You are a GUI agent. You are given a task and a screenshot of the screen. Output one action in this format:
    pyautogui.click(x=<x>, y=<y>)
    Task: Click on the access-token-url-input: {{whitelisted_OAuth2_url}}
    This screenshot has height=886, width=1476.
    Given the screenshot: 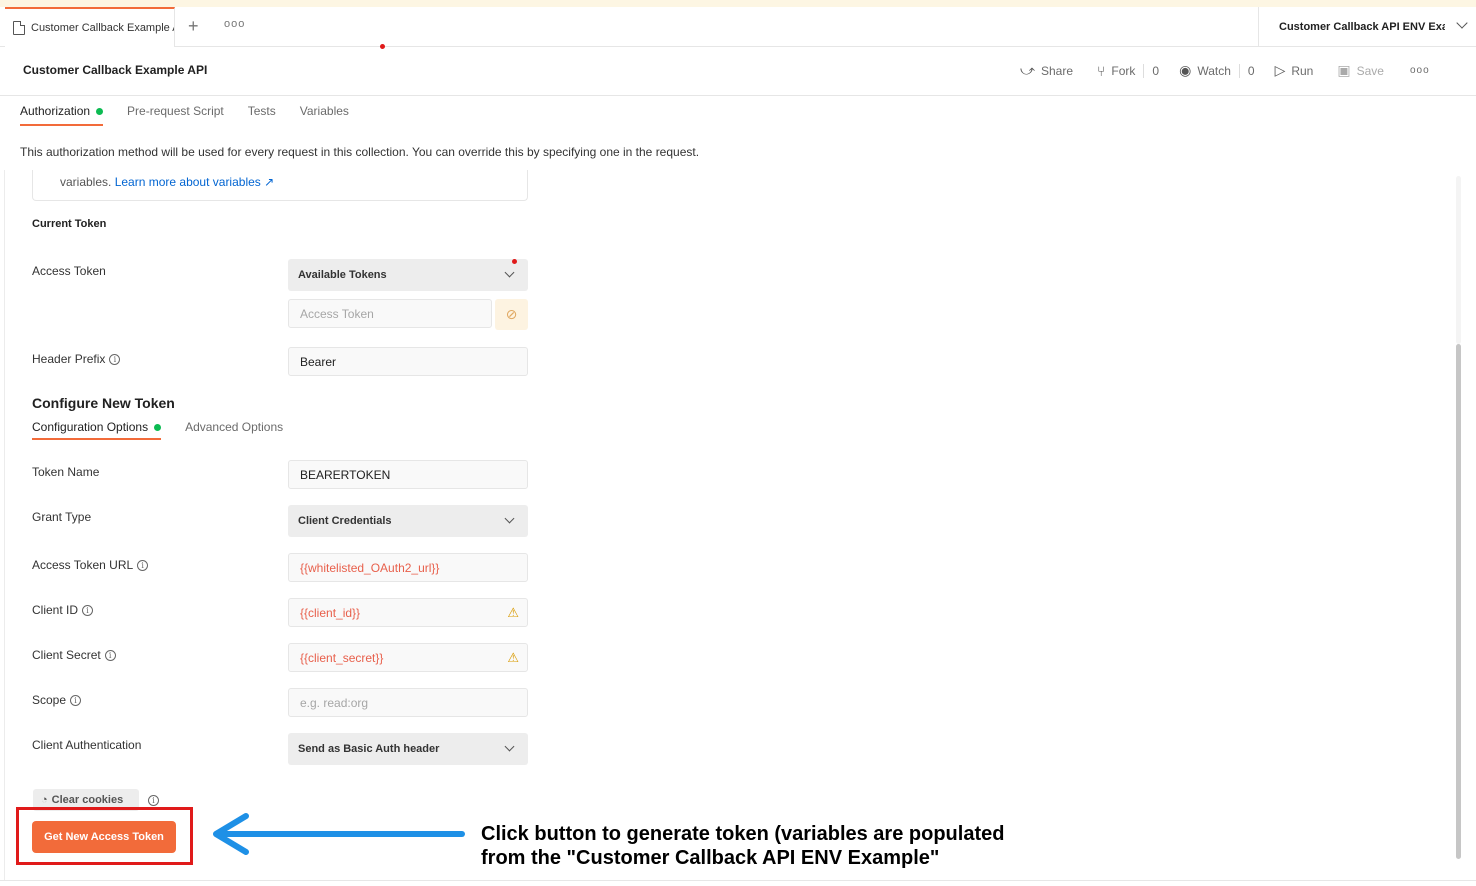 What is the action you would take?
    pyautogui.click(x=408, y=567)
    